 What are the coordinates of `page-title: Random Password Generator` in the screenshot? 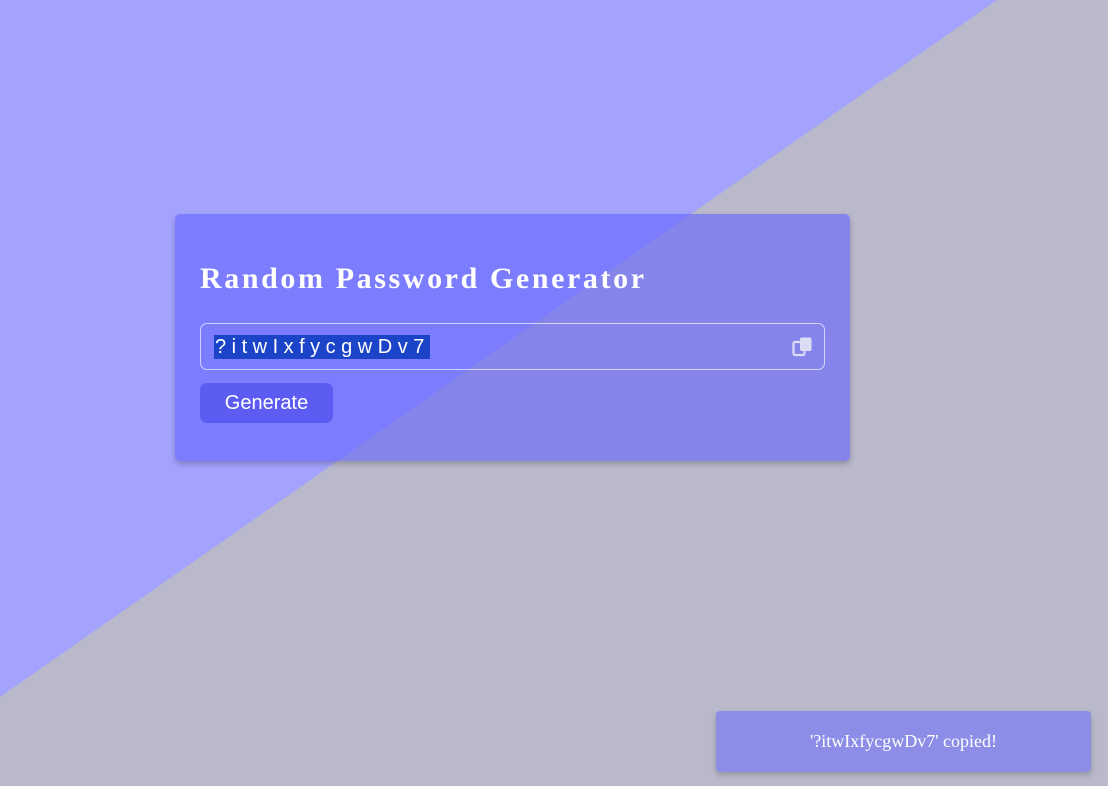 It's located at (423, 278).